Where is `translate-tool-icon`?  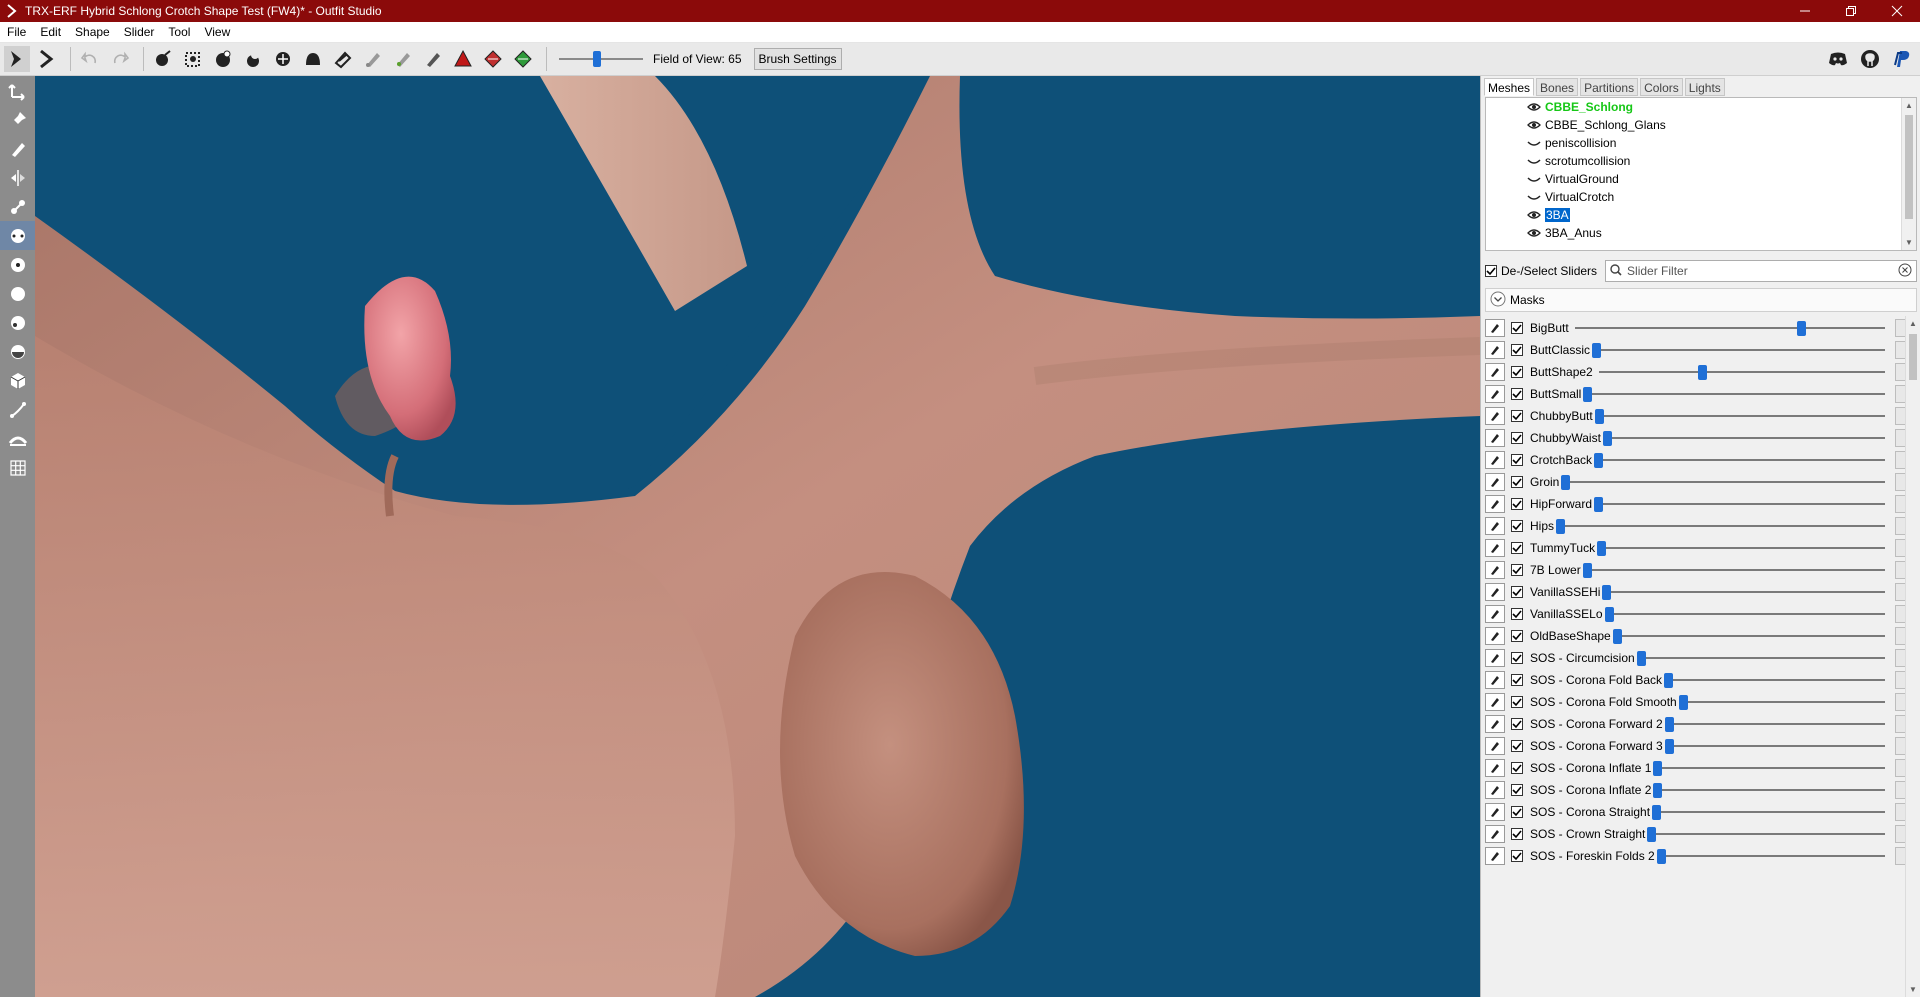 translate-tool-icon is located at coordinates (17, 90).